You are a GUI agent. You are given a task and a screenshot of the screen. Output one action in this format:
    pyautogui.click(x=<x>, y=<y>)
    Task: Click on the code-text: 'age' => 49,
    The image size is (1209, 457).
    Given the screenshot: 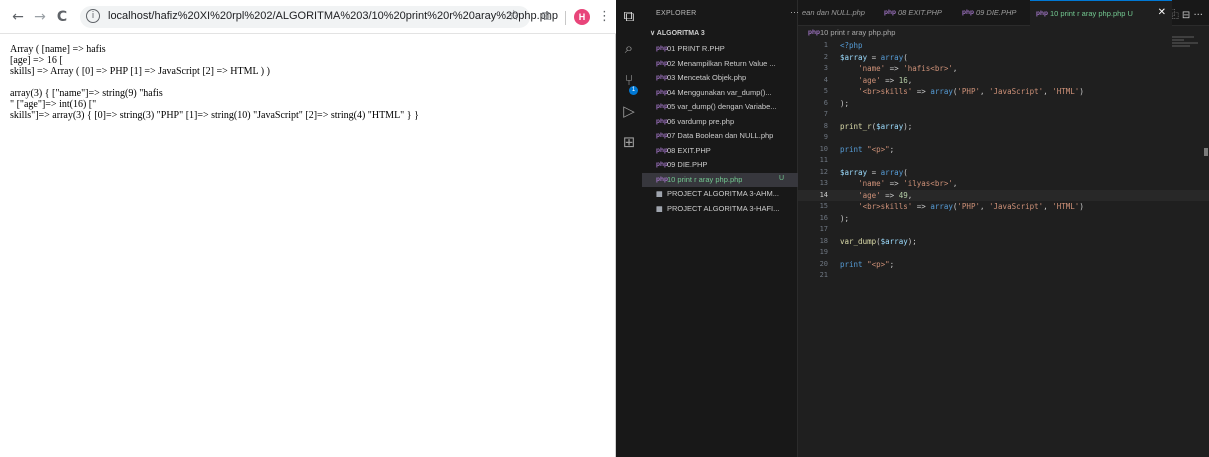 What is the action you would take?
    pyautogui.click(x=885, y=195)
    